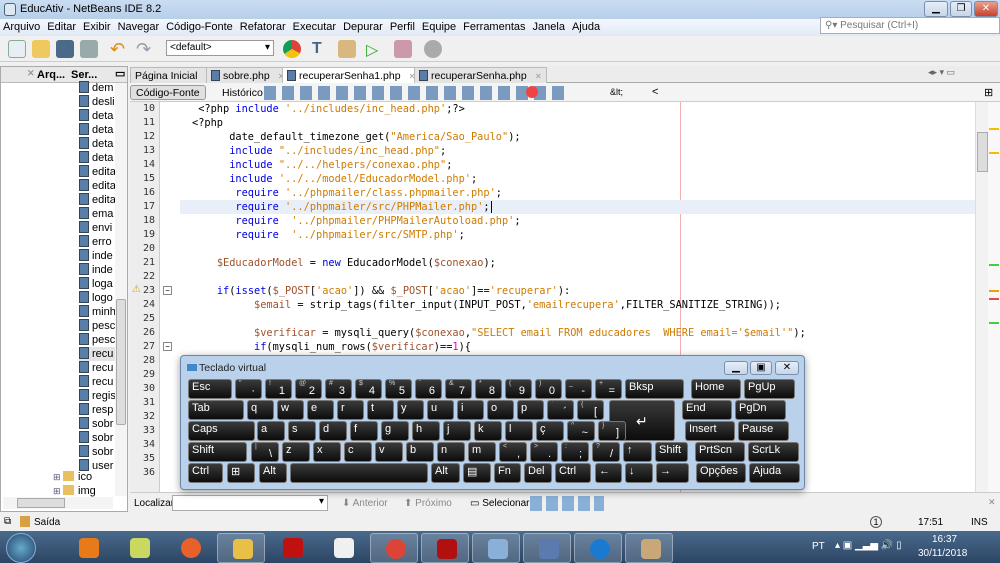  Describe the element at coordinates (428, 503) in the screenshot. I see `find-next-button: ⬆ Próximo` at that location.